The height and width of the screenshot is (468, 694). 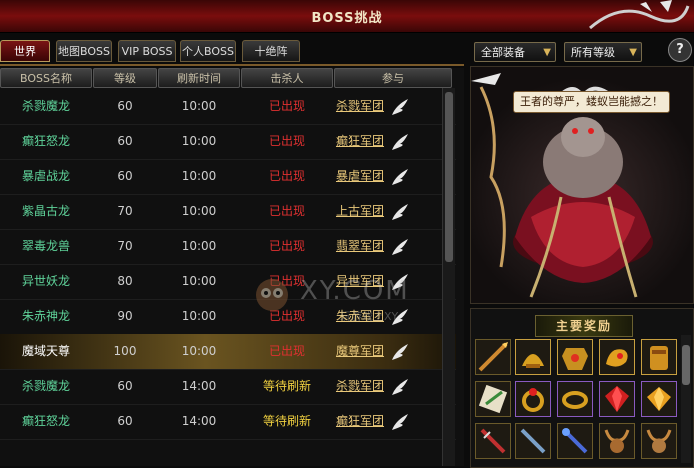 I want to click on tab-personal-boss: 个人BOSS, so click(x=208, y=51).